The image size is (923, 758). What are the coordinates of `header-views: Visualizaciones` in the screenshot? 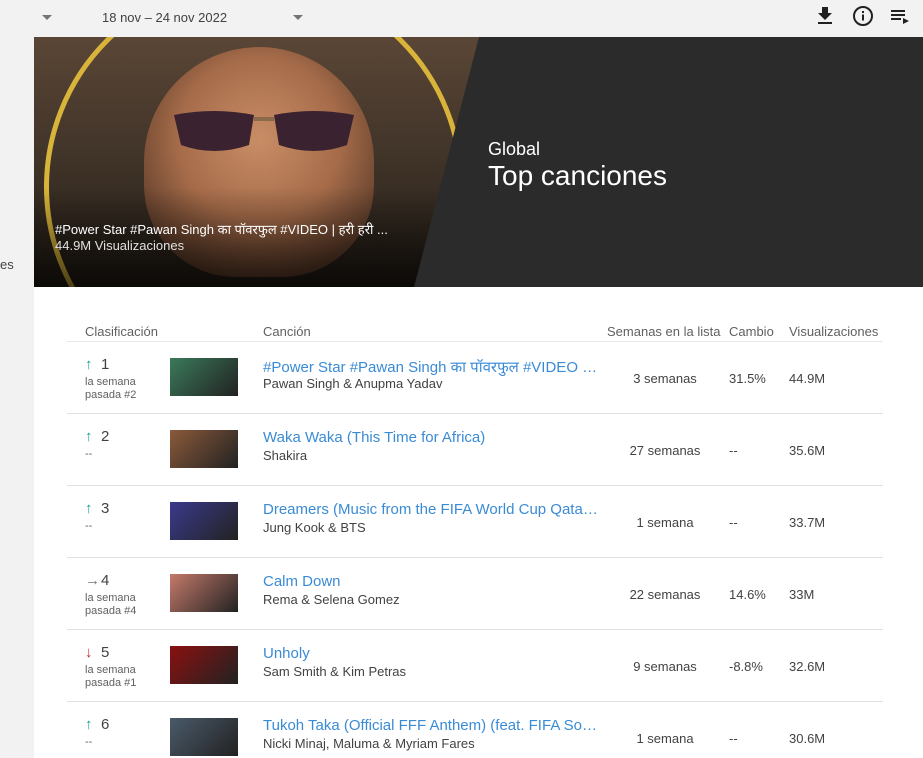 It's located at (834, 331).